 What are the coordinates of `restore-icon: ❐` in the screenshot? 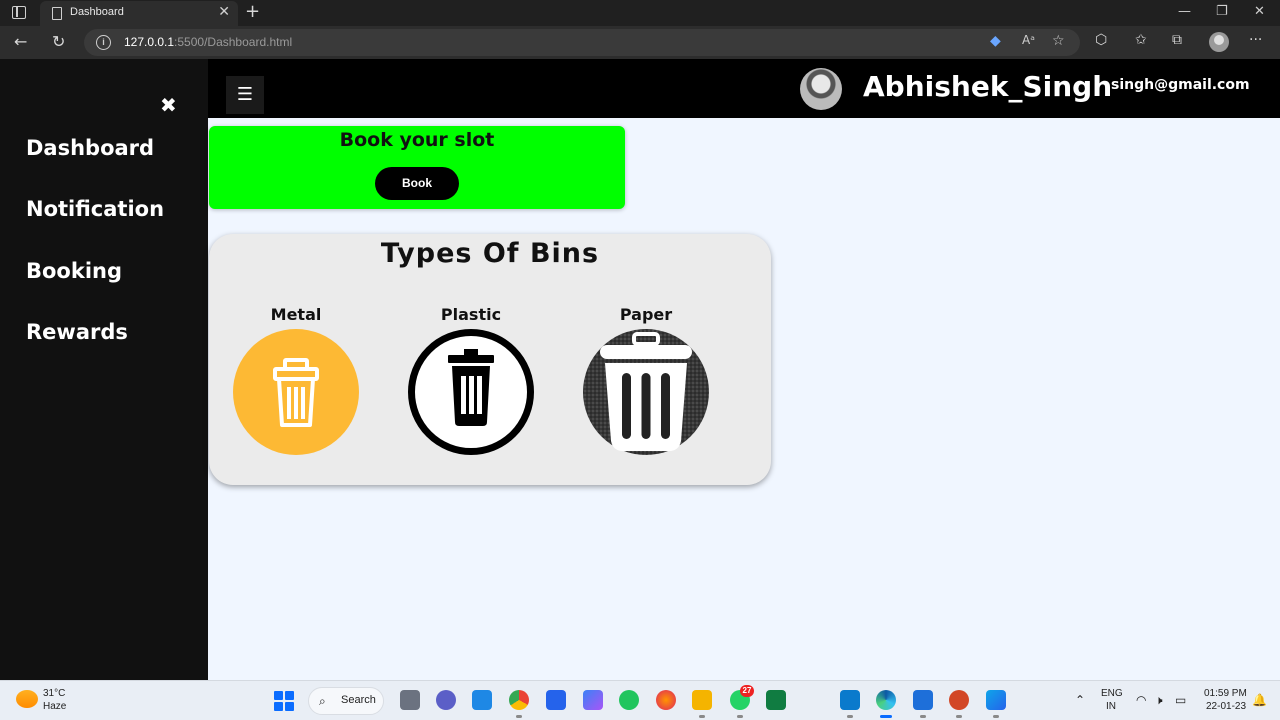 It's located at (1222, 11).